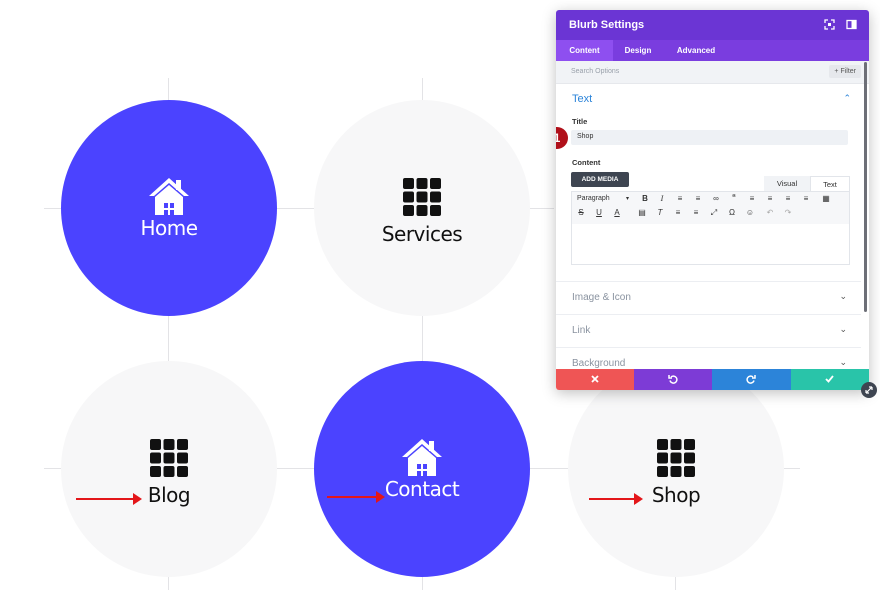 The width and height of the screenshot is (880, 590). Describe the element at coordinates (581, 212) in the screenshot. I see `strikethrough-icon: S` at that location.